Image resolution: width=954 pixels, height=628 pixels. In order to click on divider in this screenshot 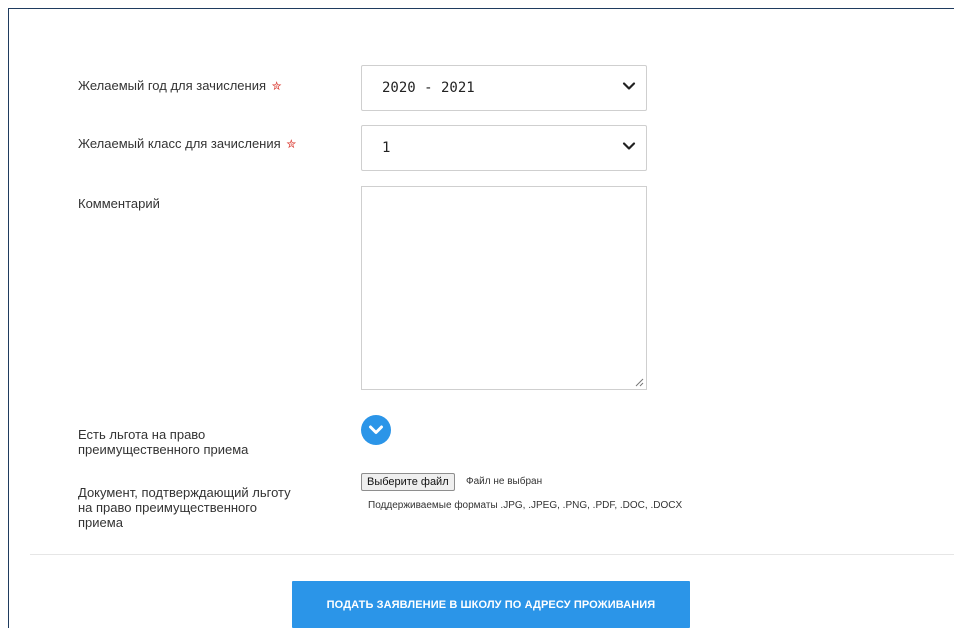, I will do `click(492, 554)`.